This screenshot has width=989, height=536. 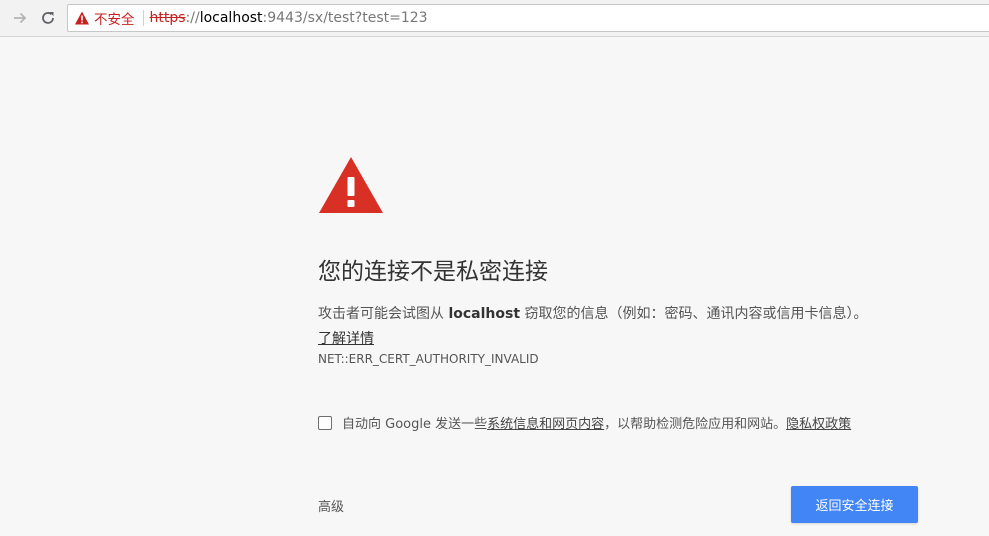 What do you see at coordinates (484, 314) in the screenshot?
I see `description-host: localhost` at bounding box center [484, 314].